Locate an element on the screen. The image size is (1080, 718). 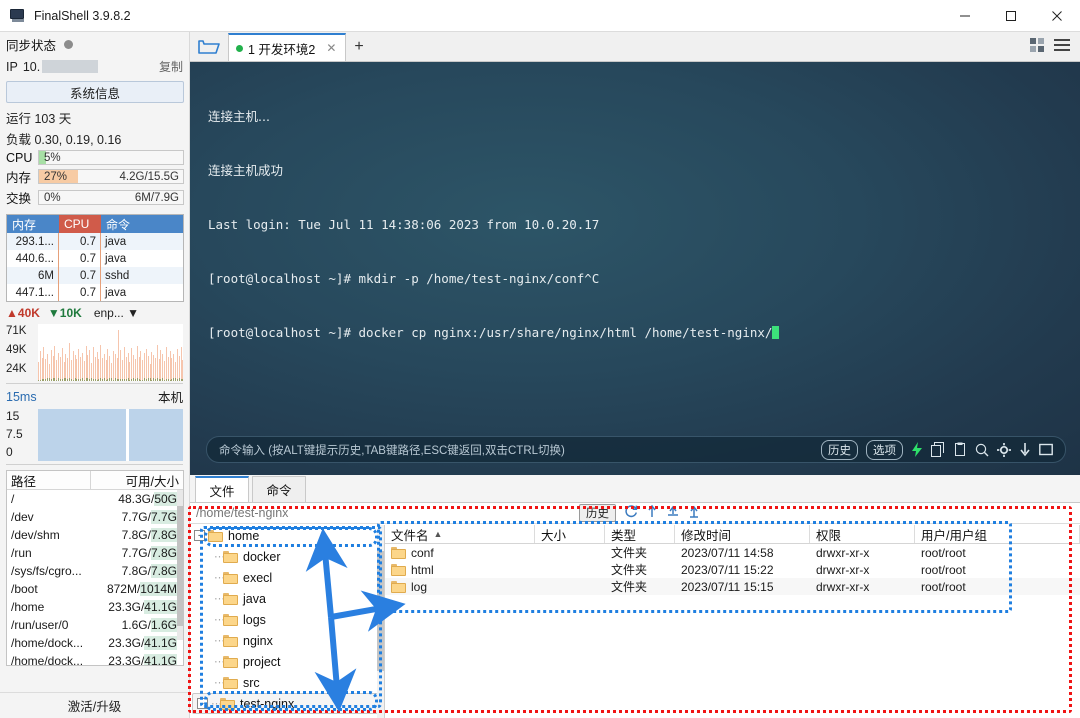
disk-row: / 48.3G/50G is located at coordinates (95, 499).